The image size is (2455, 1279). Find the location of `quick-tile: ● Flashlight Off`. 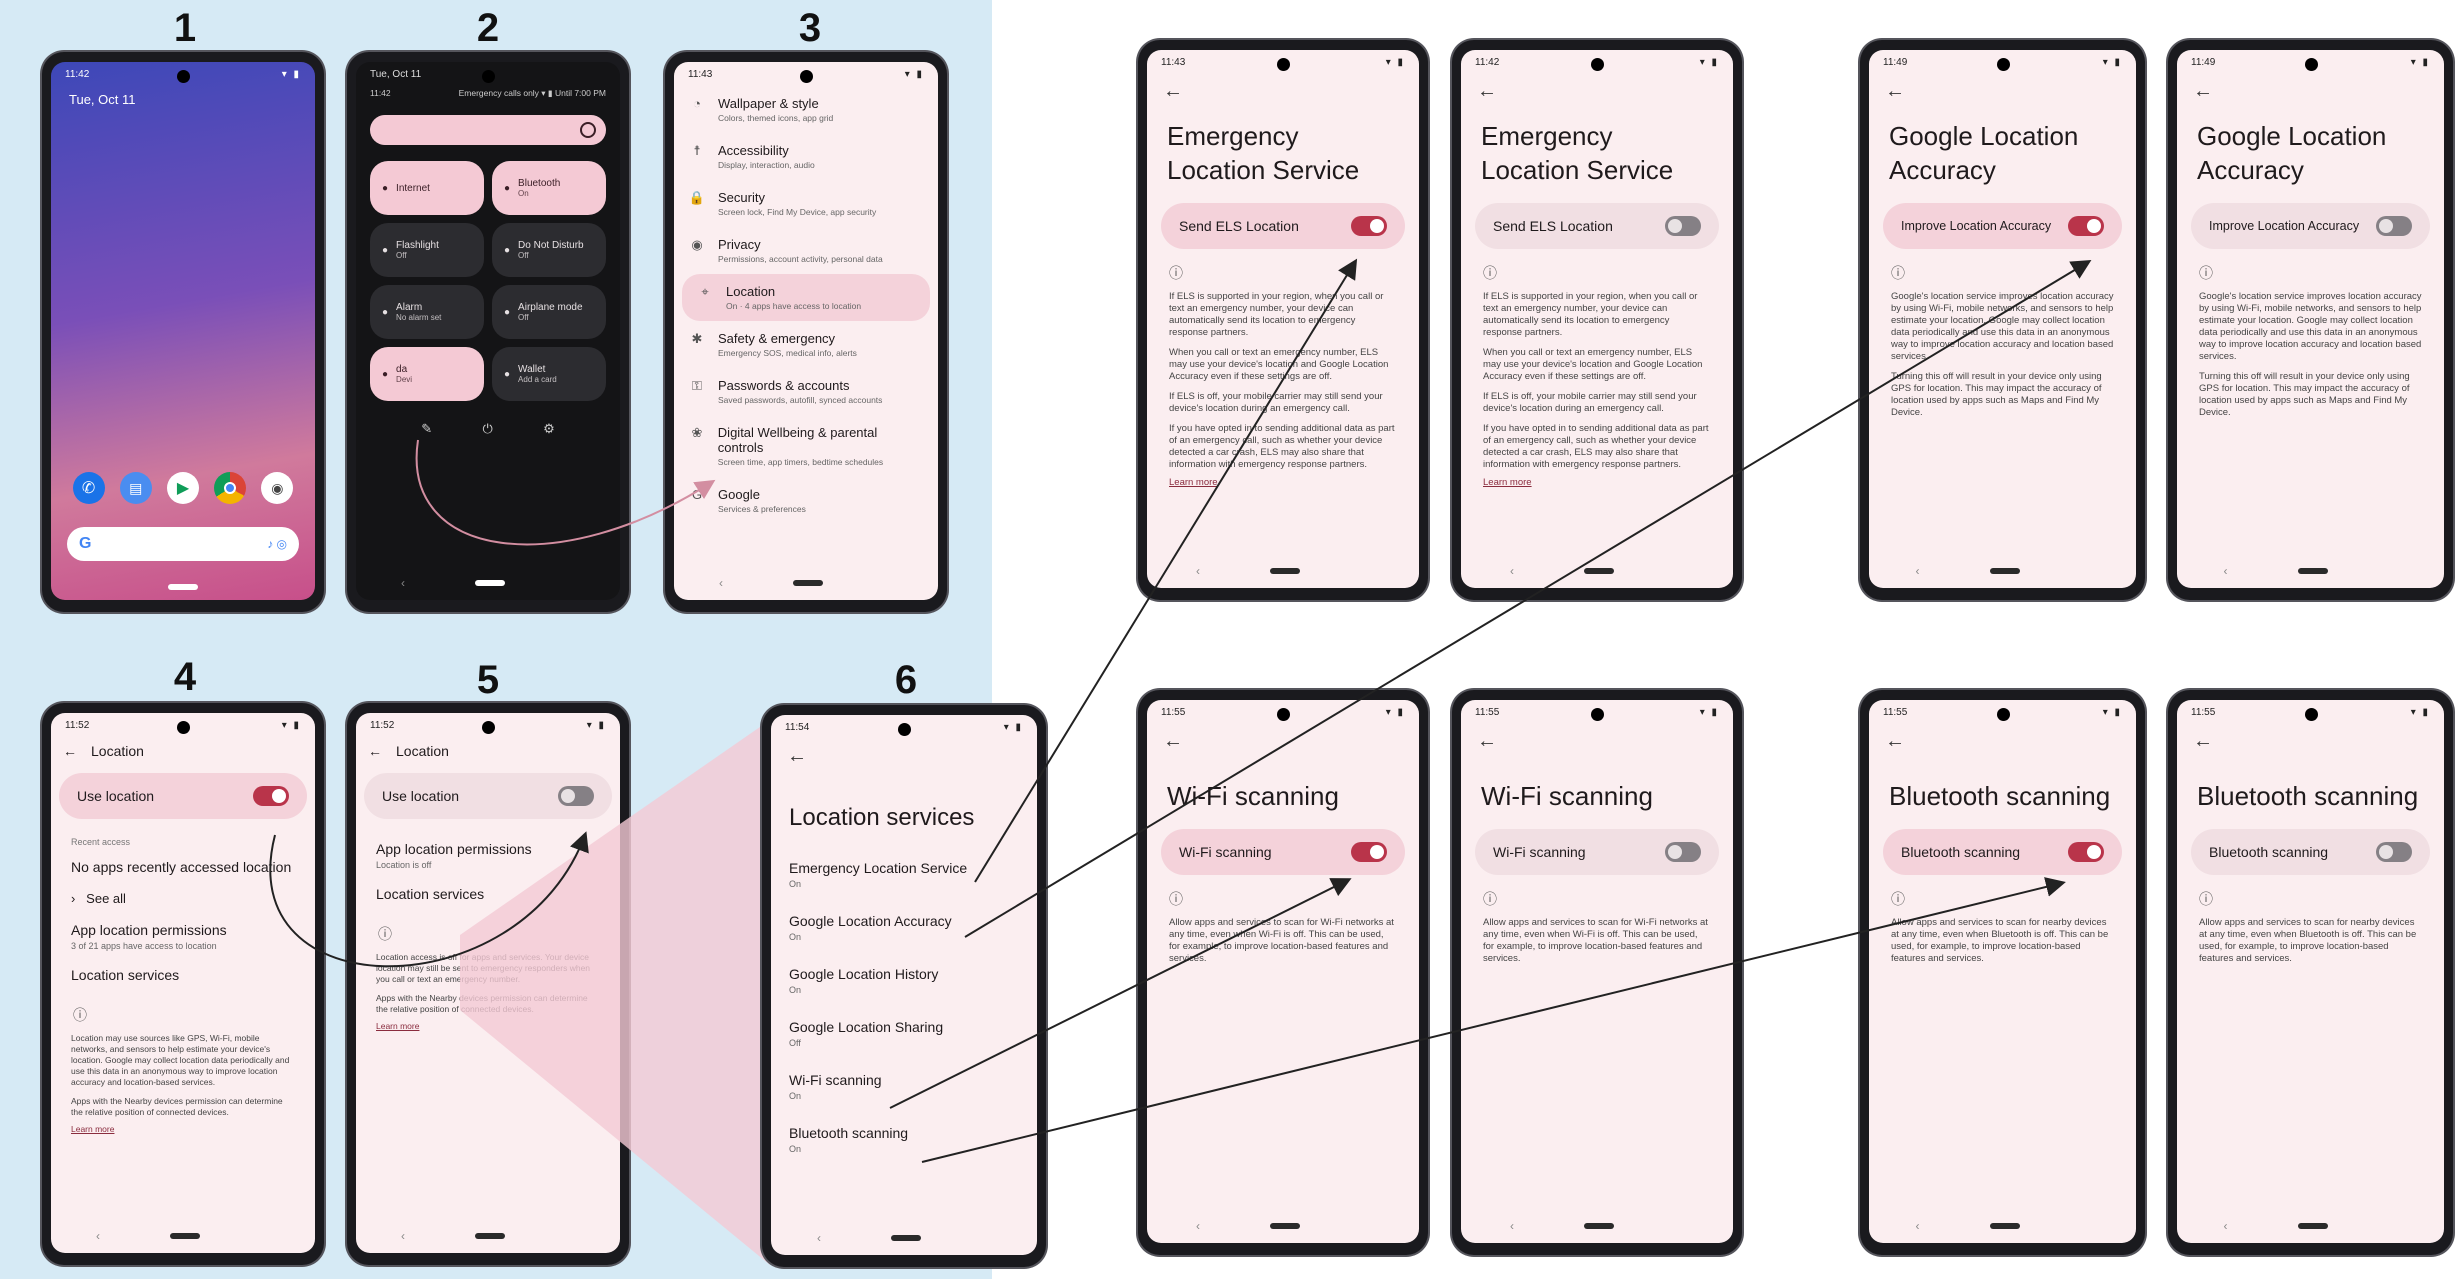

quick-tile: ● Flashlight Off is located at coordinates (427, 250).